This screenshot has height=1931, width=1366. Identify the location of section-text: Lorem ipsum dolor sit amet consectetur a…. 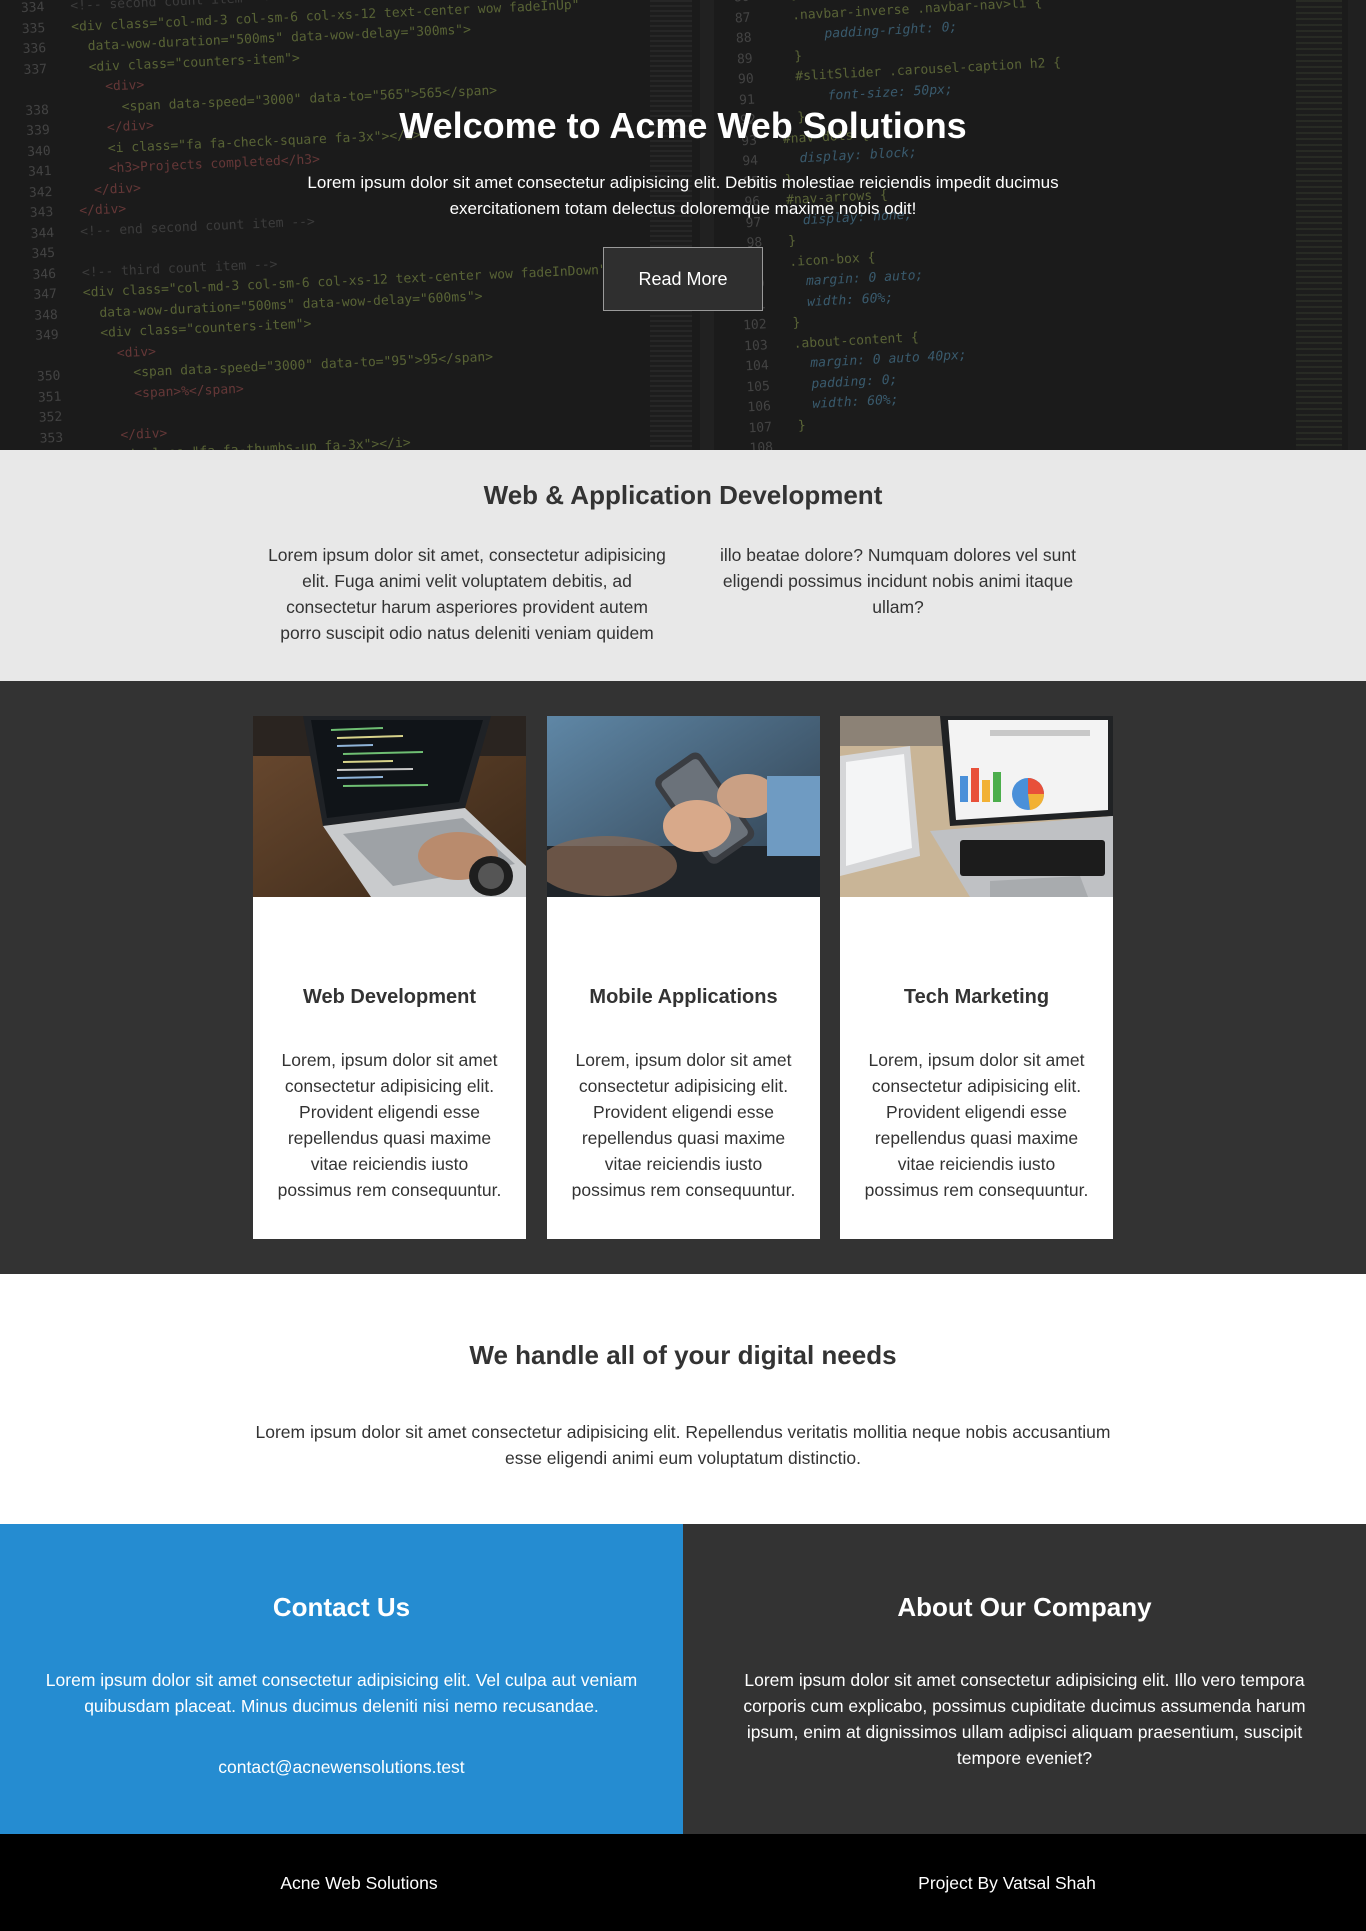
(683, 1445).